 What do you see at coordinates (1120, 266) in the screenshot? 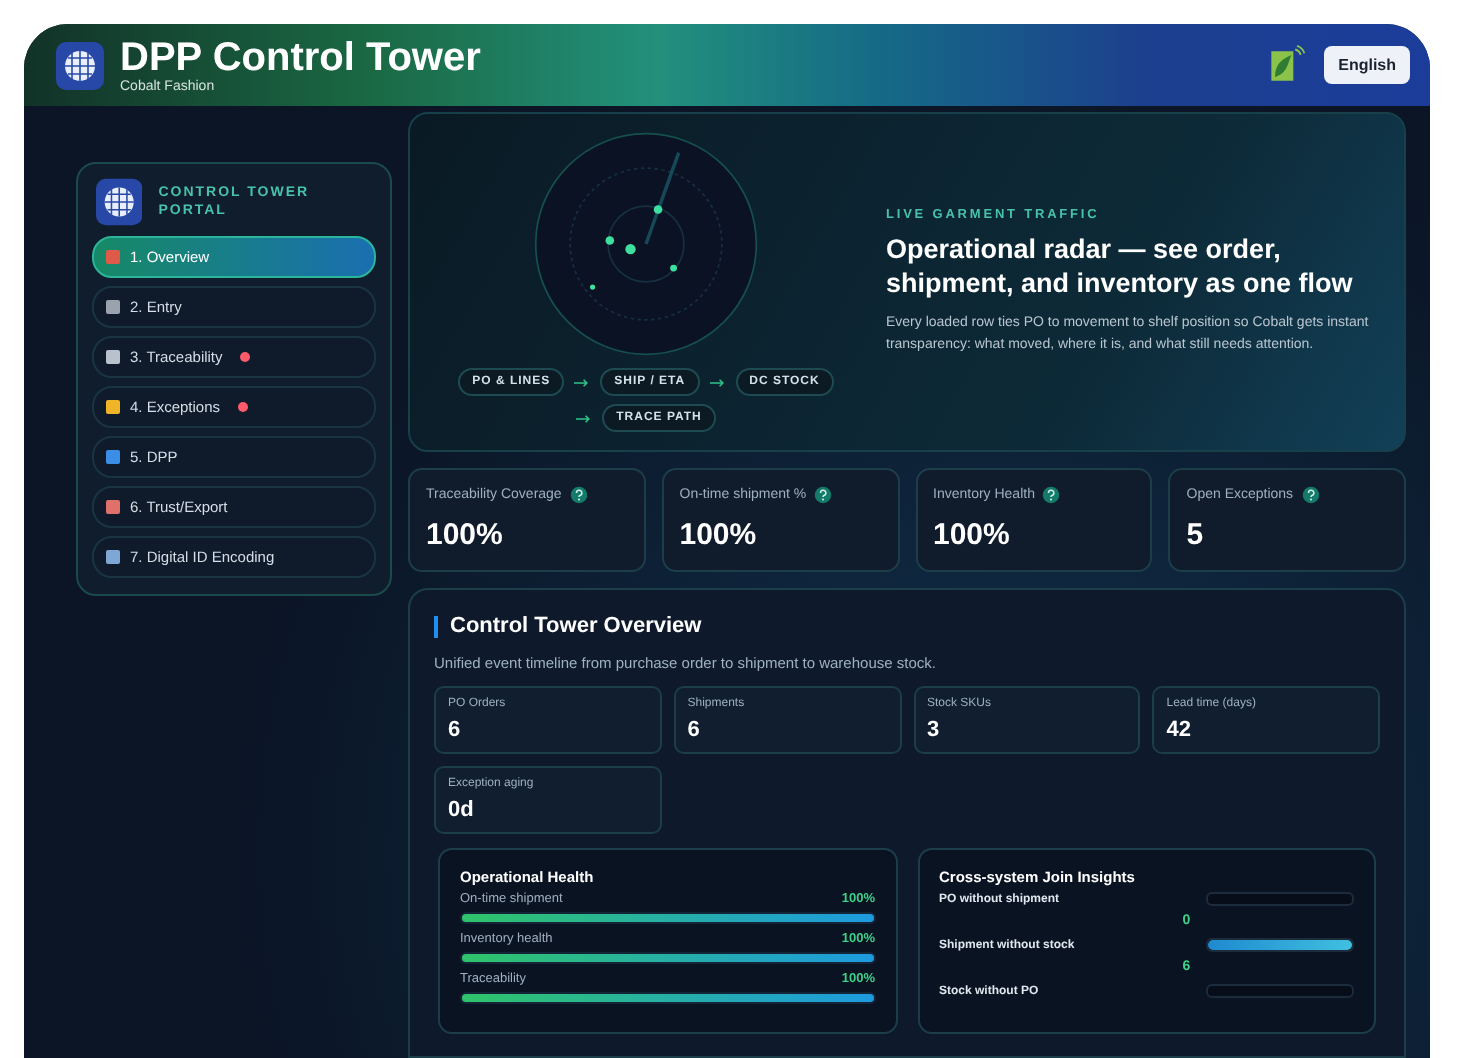
I see `hero-heading: Operational radar — see order, shipment, and inventory as one flow` at bounding box center [1120, 266].